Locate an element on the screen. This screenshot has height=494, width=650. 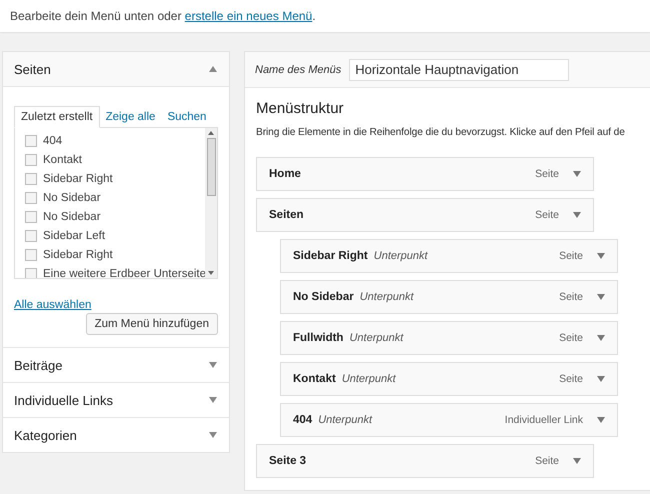
tab: Suchen is located at coordinates (186, 117).